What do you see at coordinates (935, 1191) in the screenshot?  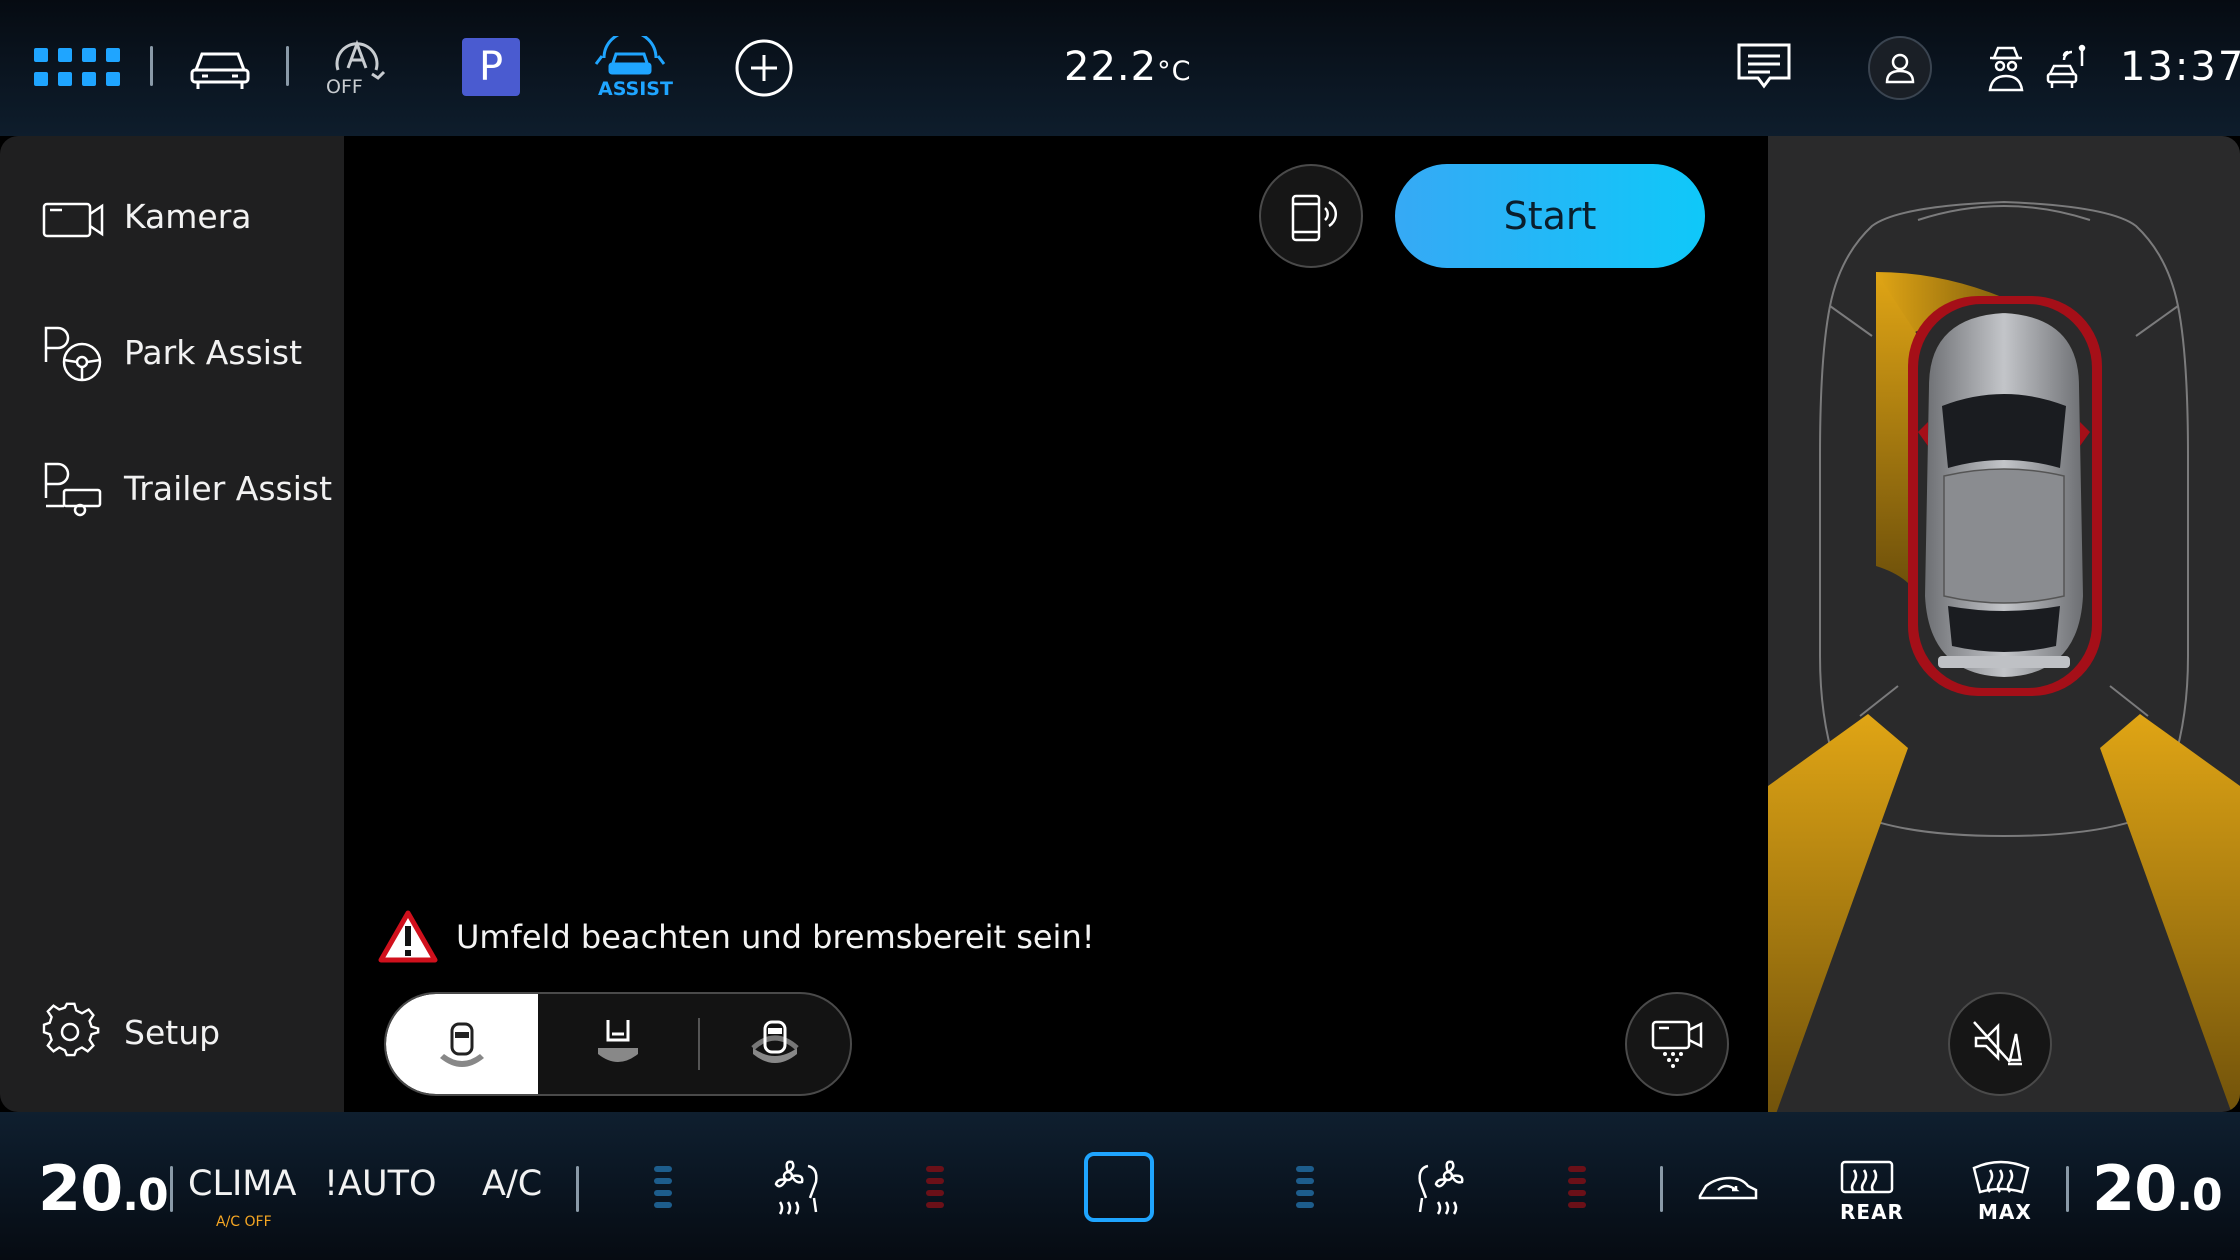 I see `driver-seat-heat-level-indicator` at bounding box center [935, 1191].